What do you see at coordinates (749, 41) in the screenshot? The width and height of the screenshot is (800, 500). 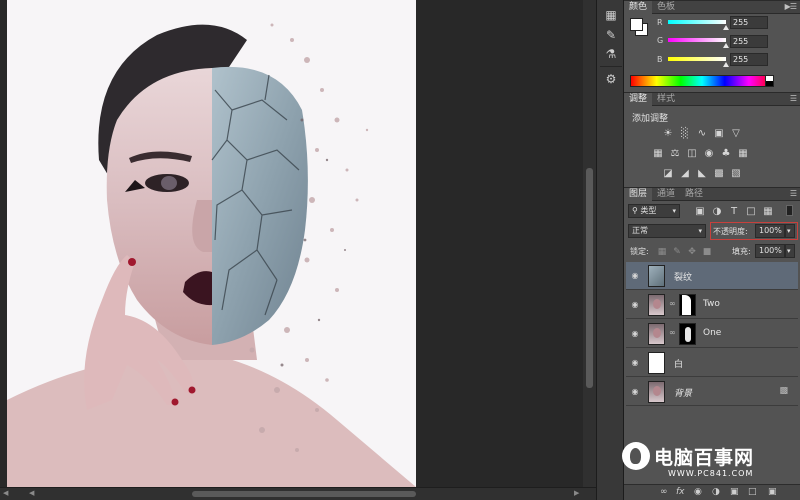 I see `green-value-input: 255` at bounding box center [749, 41].